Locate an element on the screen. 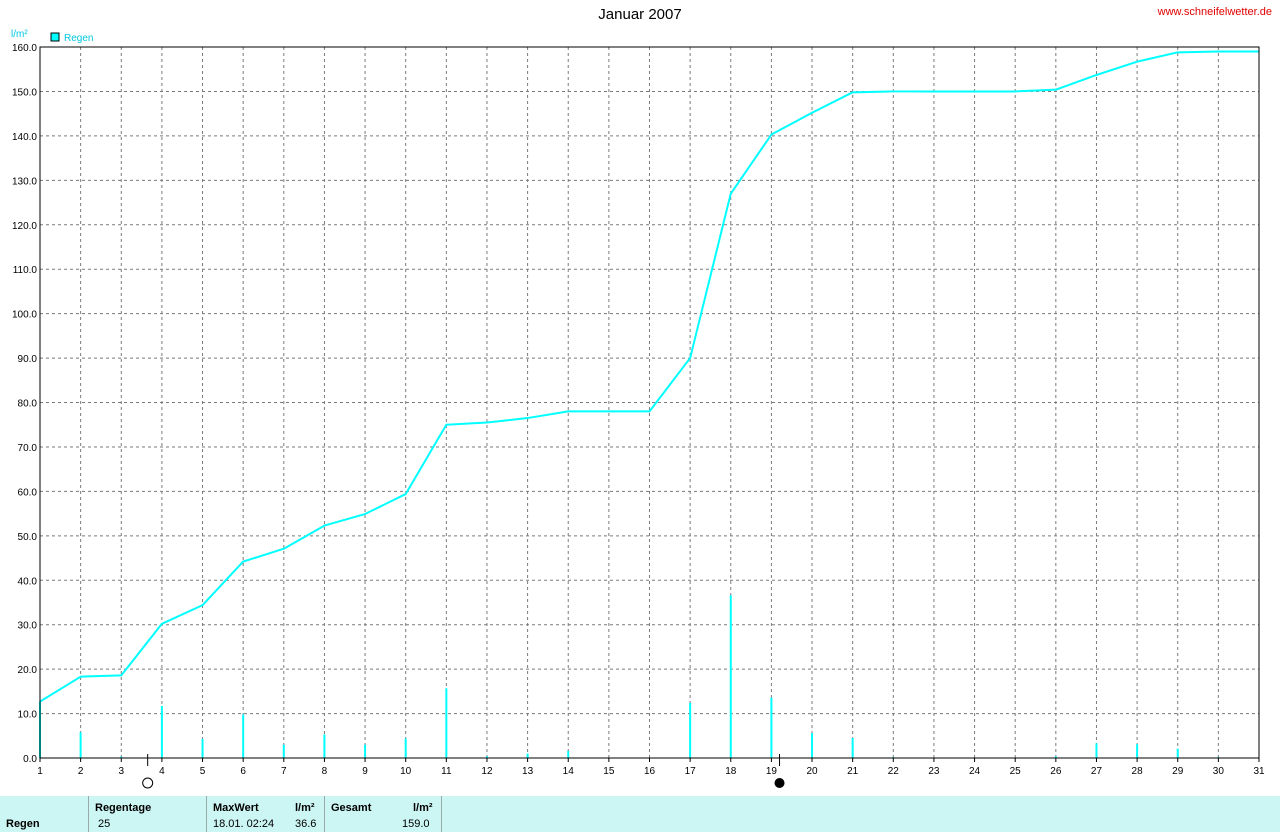 The height and width of the screenshot is (832, 1280). x-tick-label: 6 is located at coordinates (243, 771).